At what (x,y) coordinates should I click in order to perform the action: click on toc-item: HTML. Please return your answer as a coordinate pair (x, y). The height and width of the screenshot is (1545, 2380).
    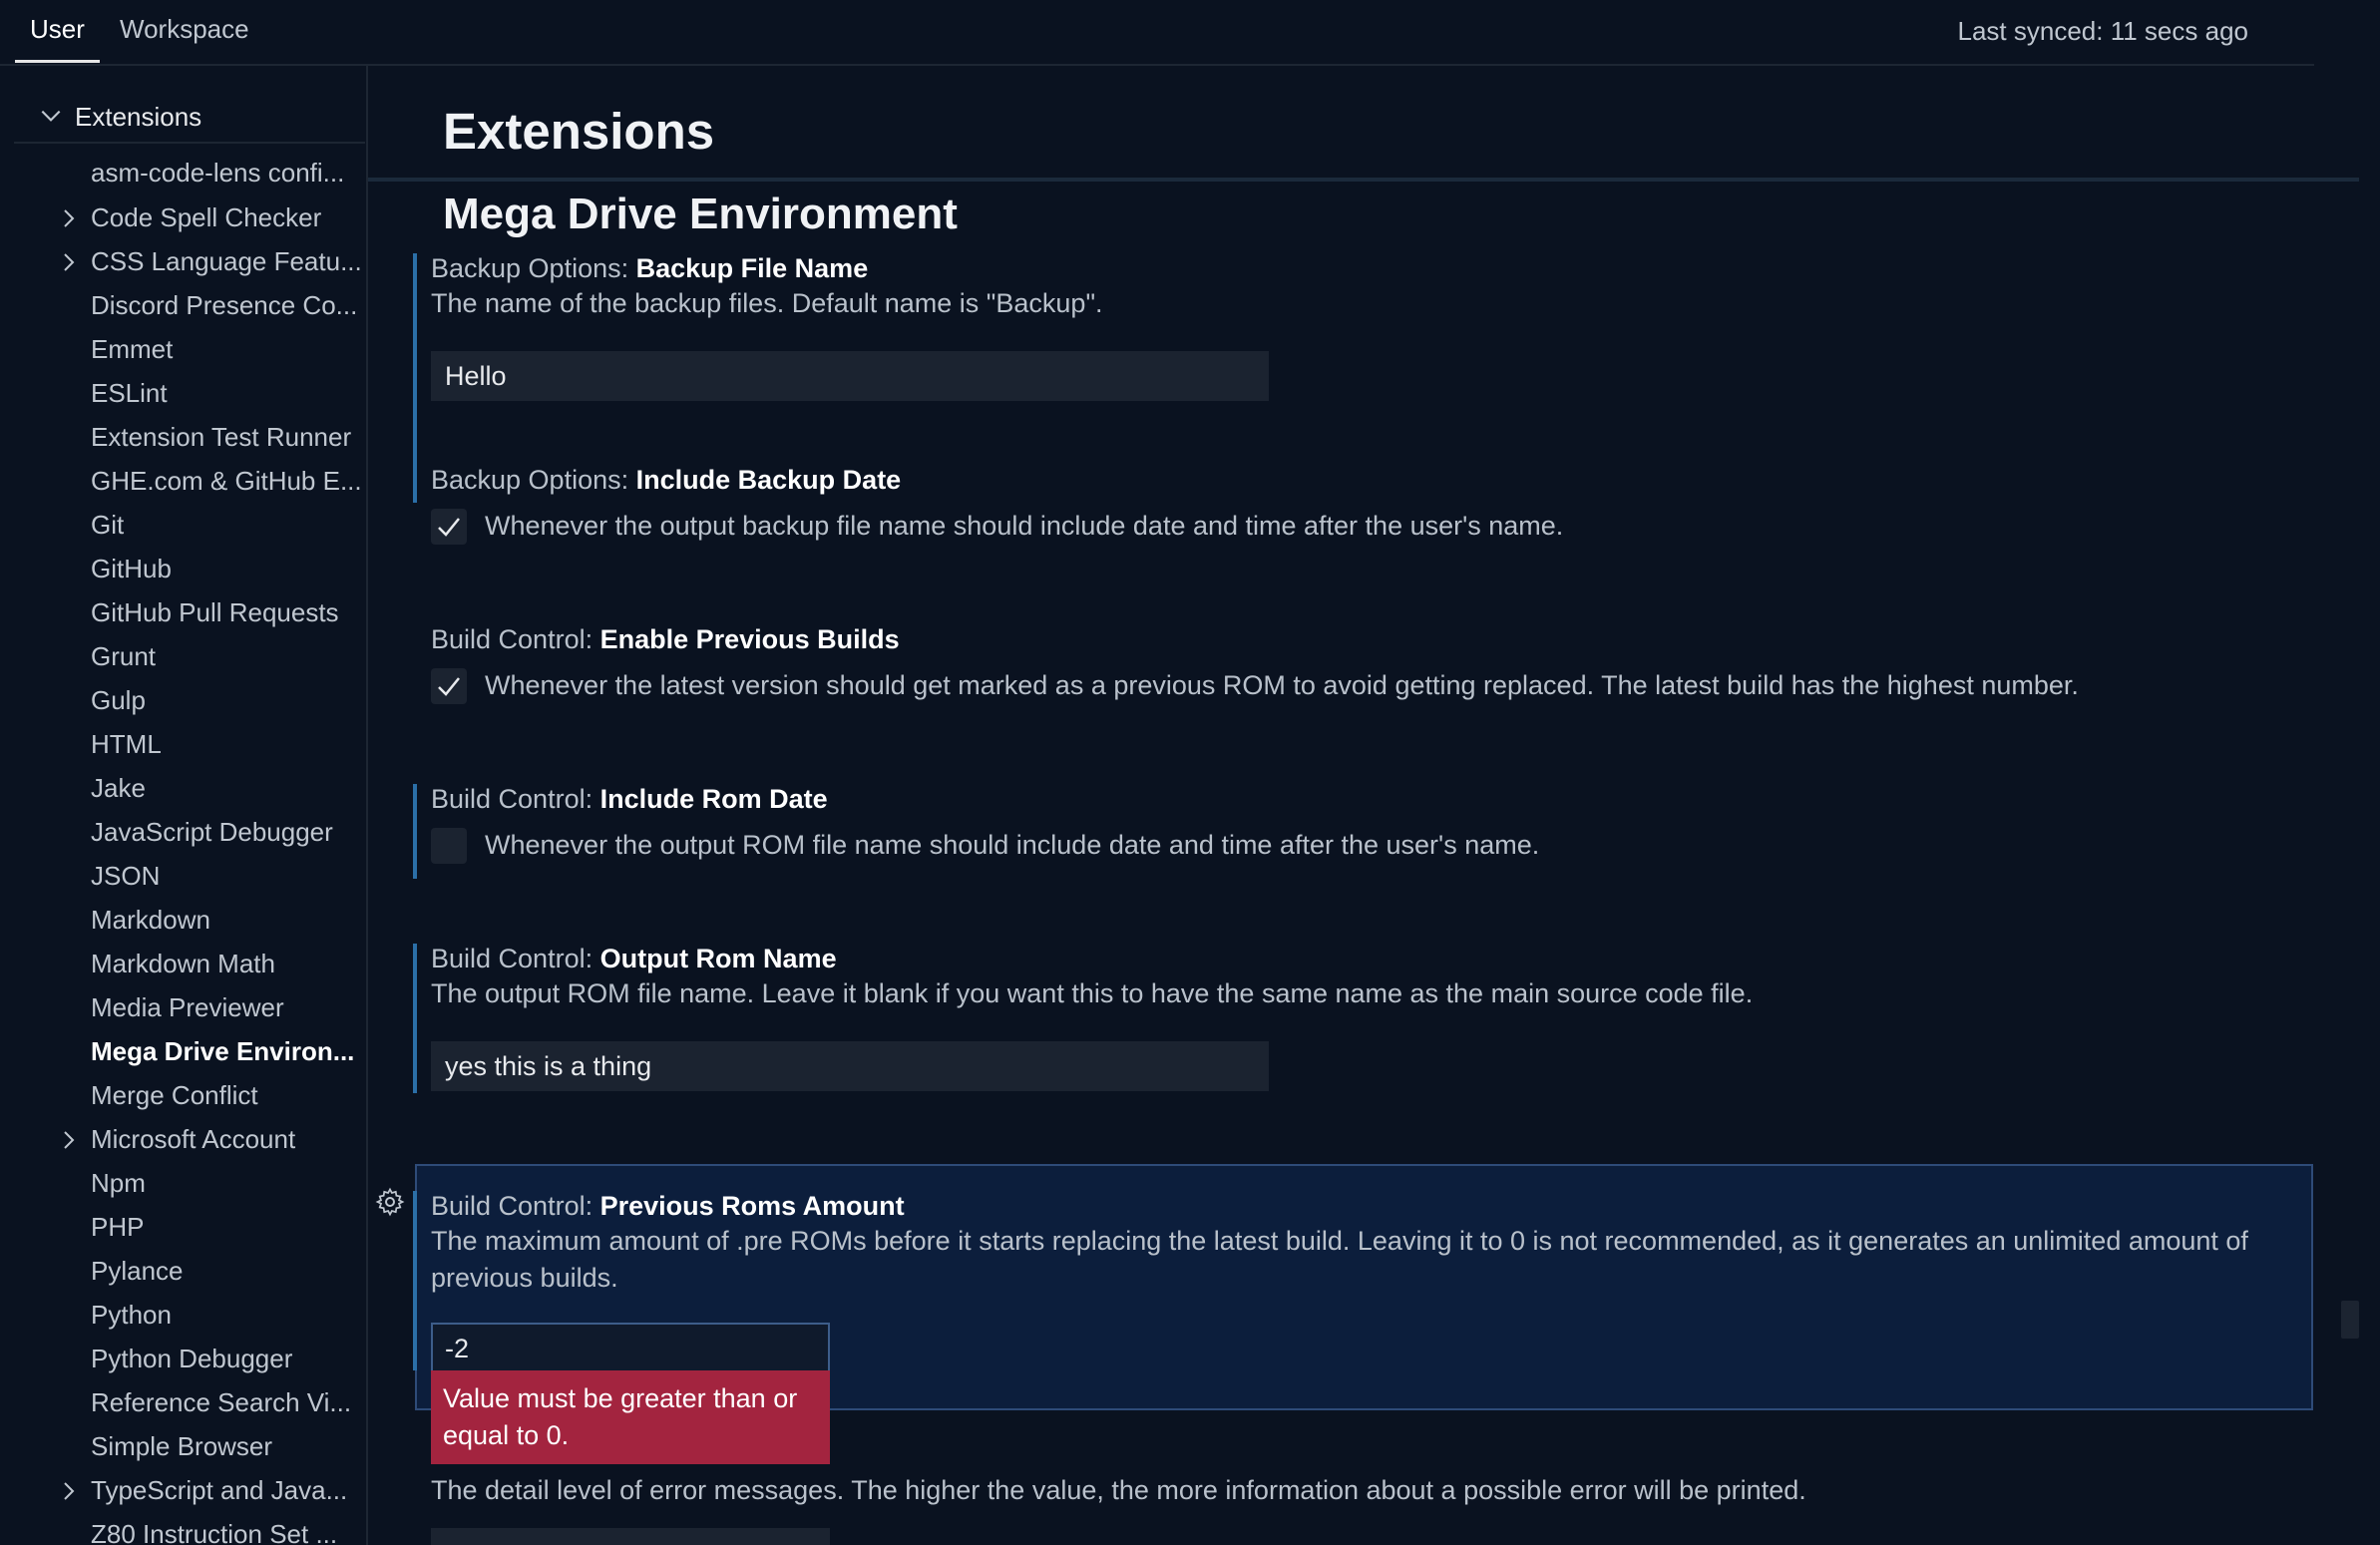
    Looking at the image, I should click on (183, 745).